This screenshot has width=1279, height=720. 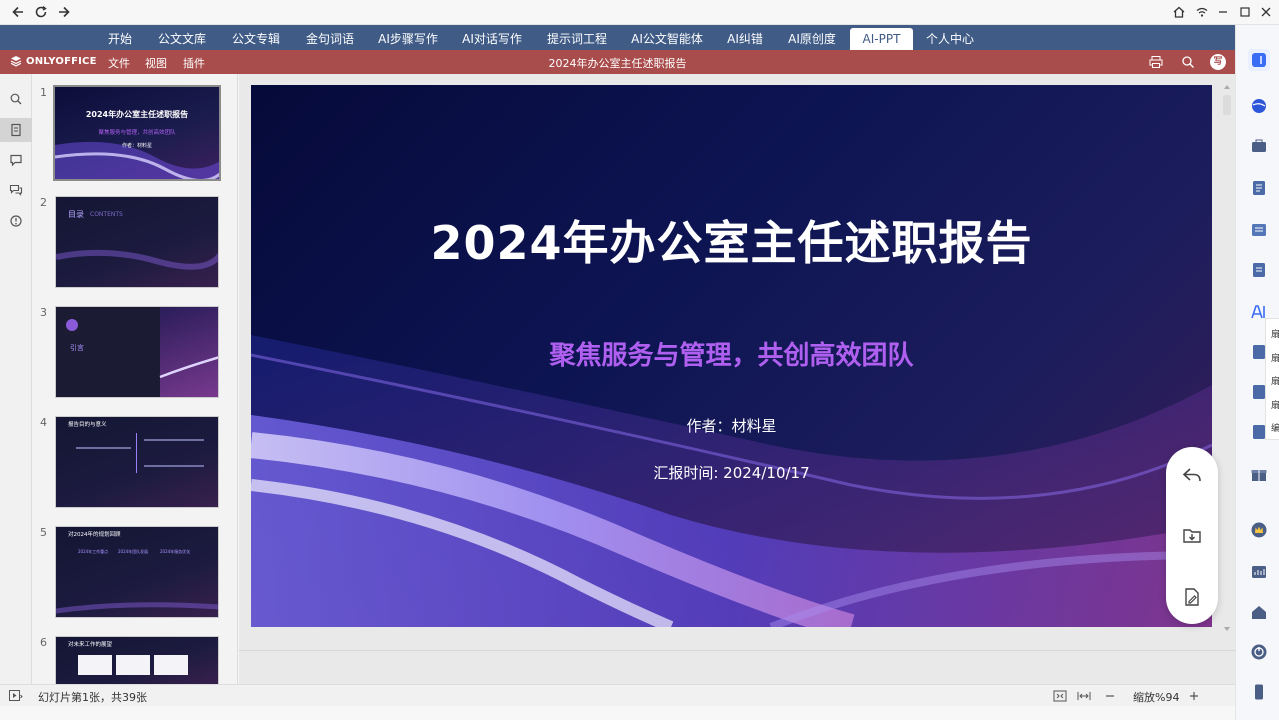 I want to click on edit-button, so click(x=1192, y=597).